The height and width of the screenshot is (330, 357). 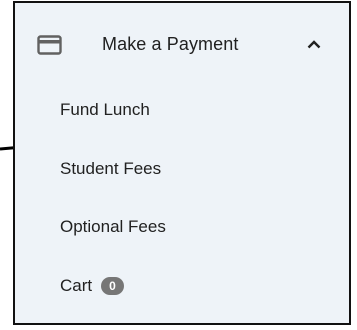 What do you see at coordinates (170, 44) in the screenshot?
I see `header-title: Make a Payment` at bounding box center [170, 44].